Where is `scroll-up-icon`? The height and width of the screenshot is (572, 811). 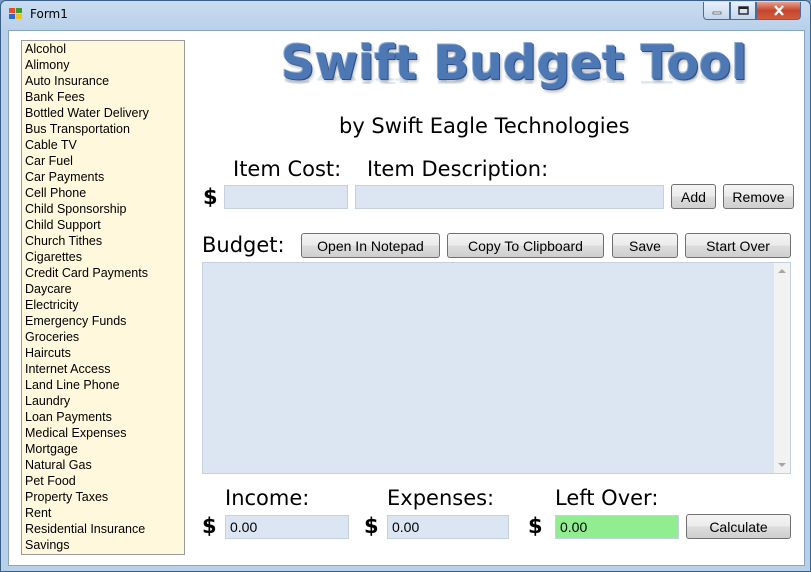
scroll-up-icon is located at coordinates (782, 271).